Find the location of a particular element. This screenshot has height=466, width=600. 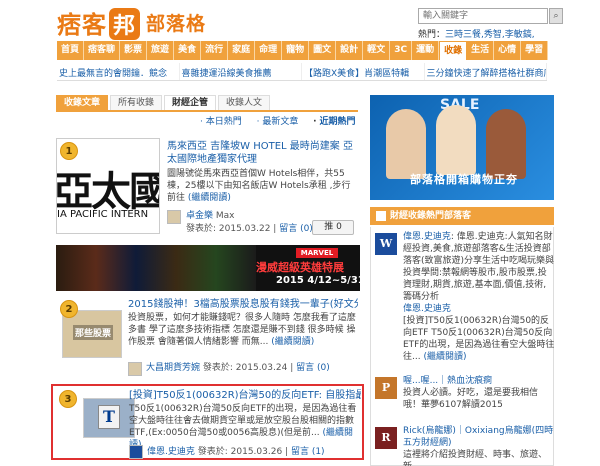

search-button: ⌕ is located at coordinates (556, 16).